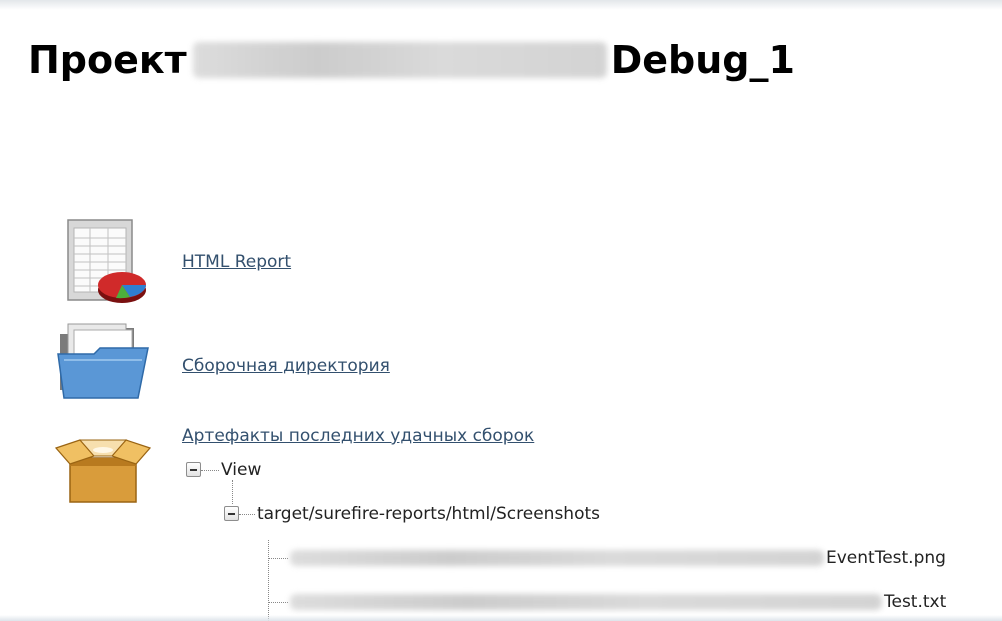 Image resolution: width=1002 pixels, height=621 pixels. What do you see at coordinates (193, 469) in the screenshot?
I see `tree-collapse-view-button` at bounding box center [193, 469].